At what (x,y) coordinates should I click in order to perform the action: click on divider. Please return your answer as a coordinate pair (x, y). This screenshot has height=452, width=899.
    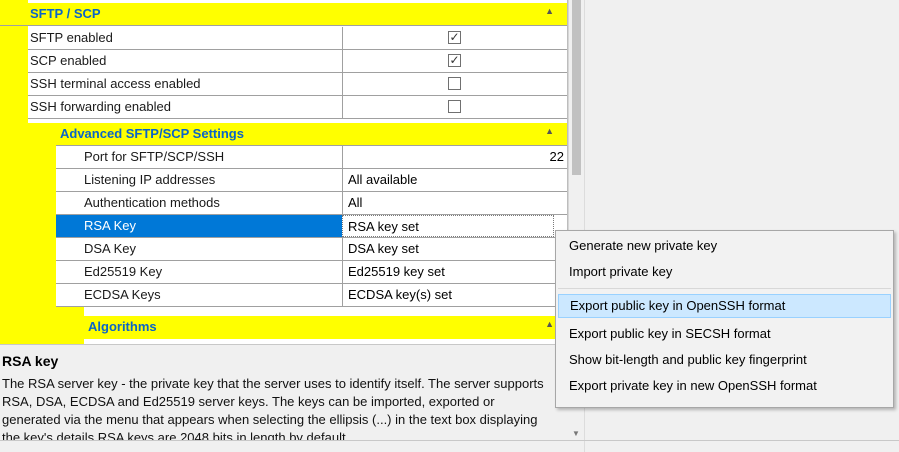
    Looking at the image, I should click on (449, 440).